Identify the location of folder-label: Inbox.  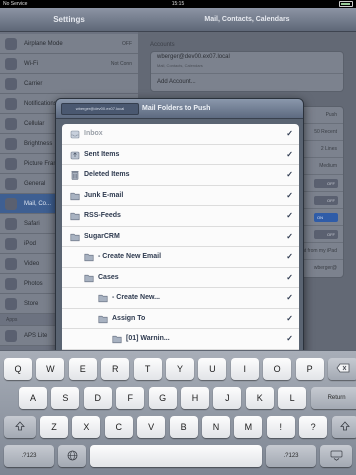
(93, 133).